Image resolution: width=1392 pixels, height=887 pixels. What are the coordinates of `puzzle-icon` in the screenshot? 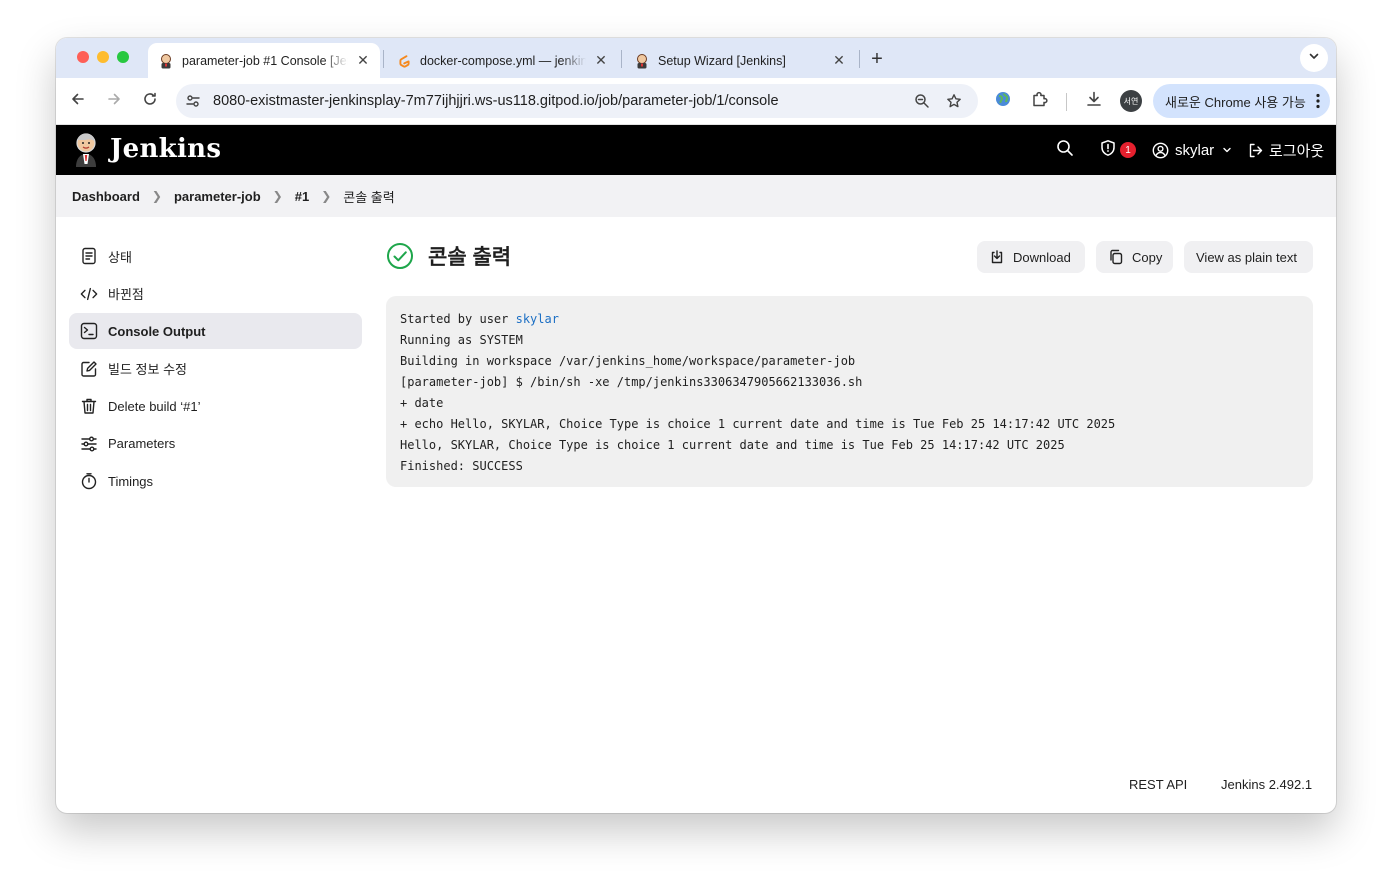 It's located at (1040, 101).